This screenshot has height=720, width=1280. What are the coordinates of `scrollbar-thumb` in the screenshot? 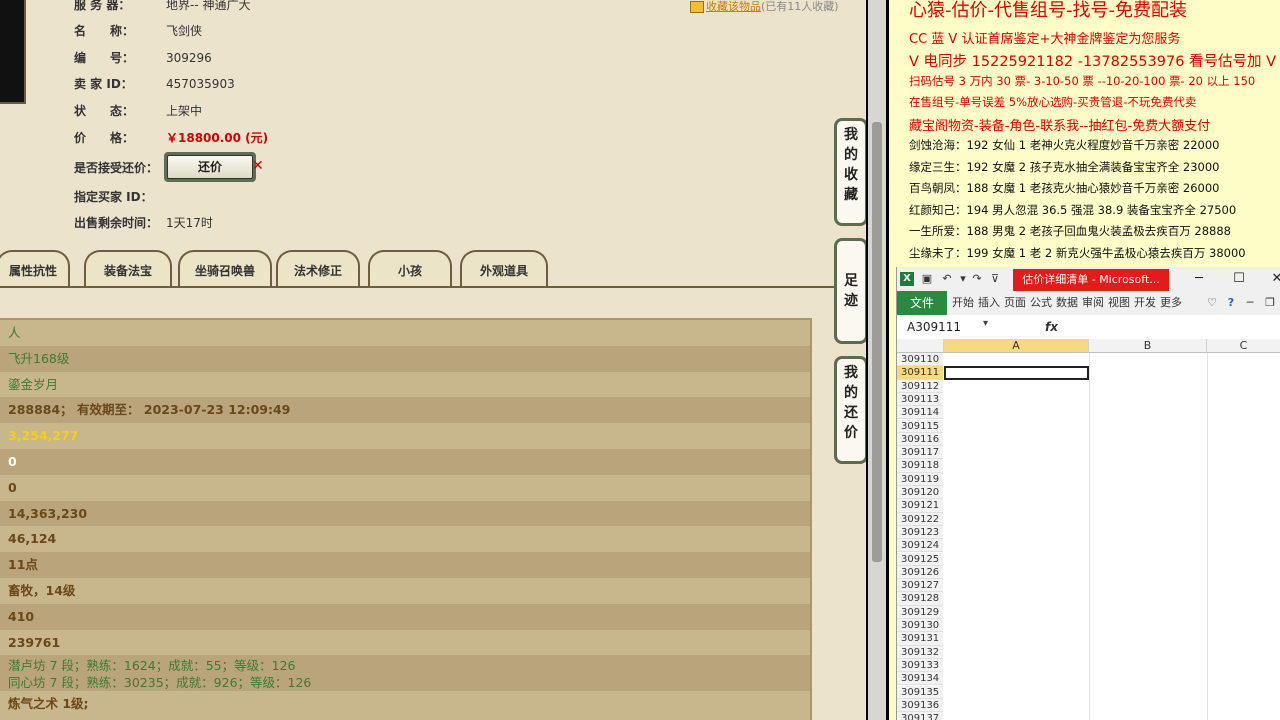 It's located at (877, 342).